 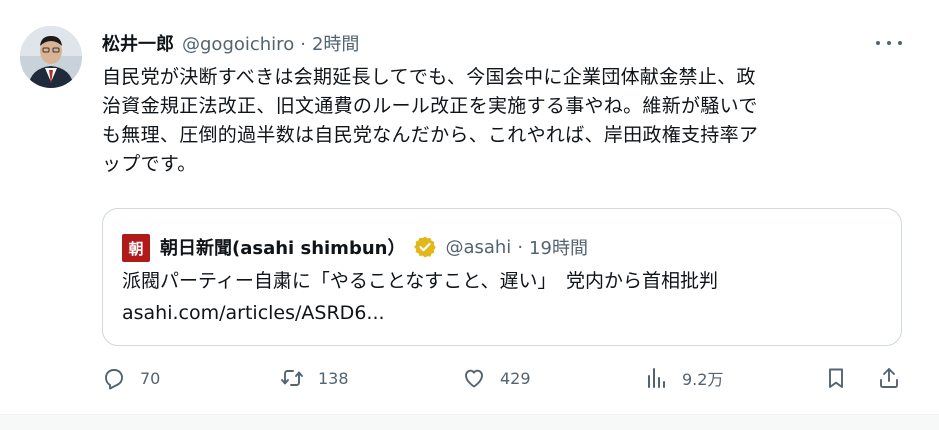 What do you see at coordinates (889, 43) in the screenshot?
I see `more-options-icon` at bounding box center [889, 43].